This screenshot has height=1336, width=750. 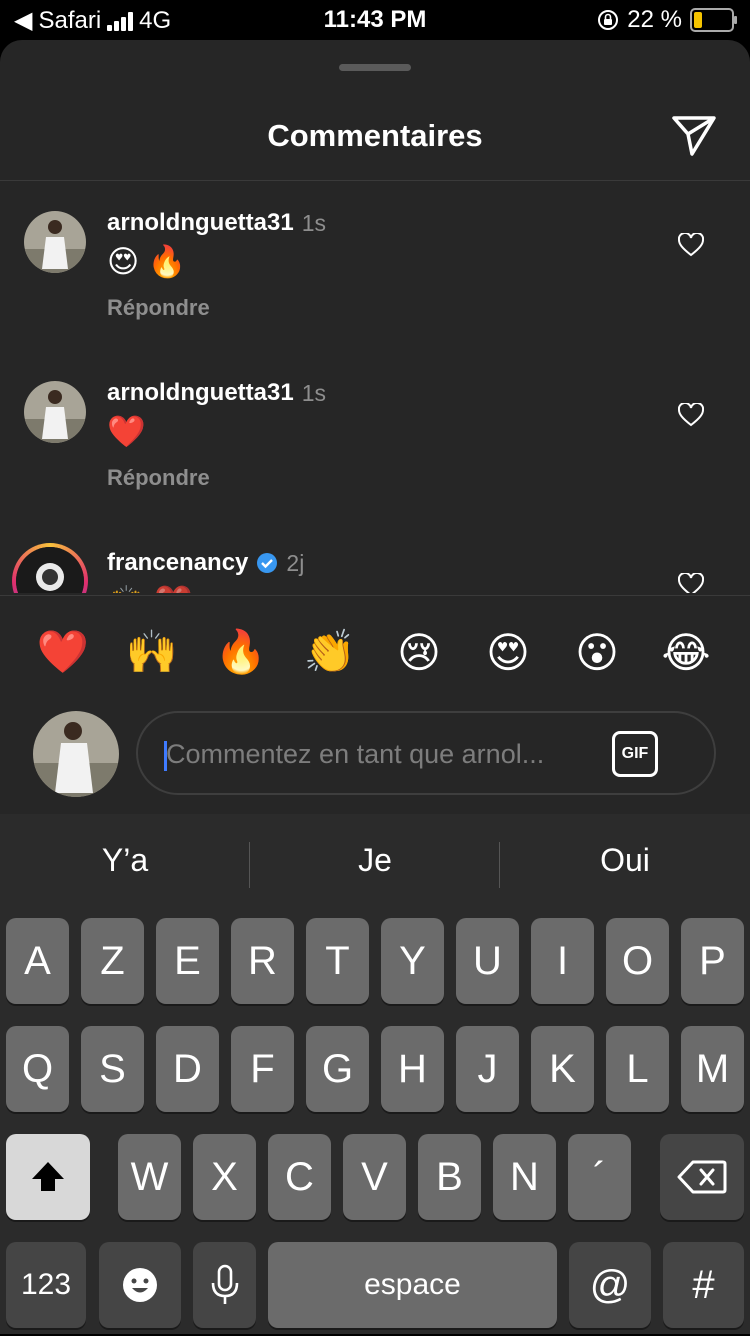 What do you see at coordinates (654, 19) in the screenshot?
I see `battery-percent: 22 %` at bounding box center [654, 19].